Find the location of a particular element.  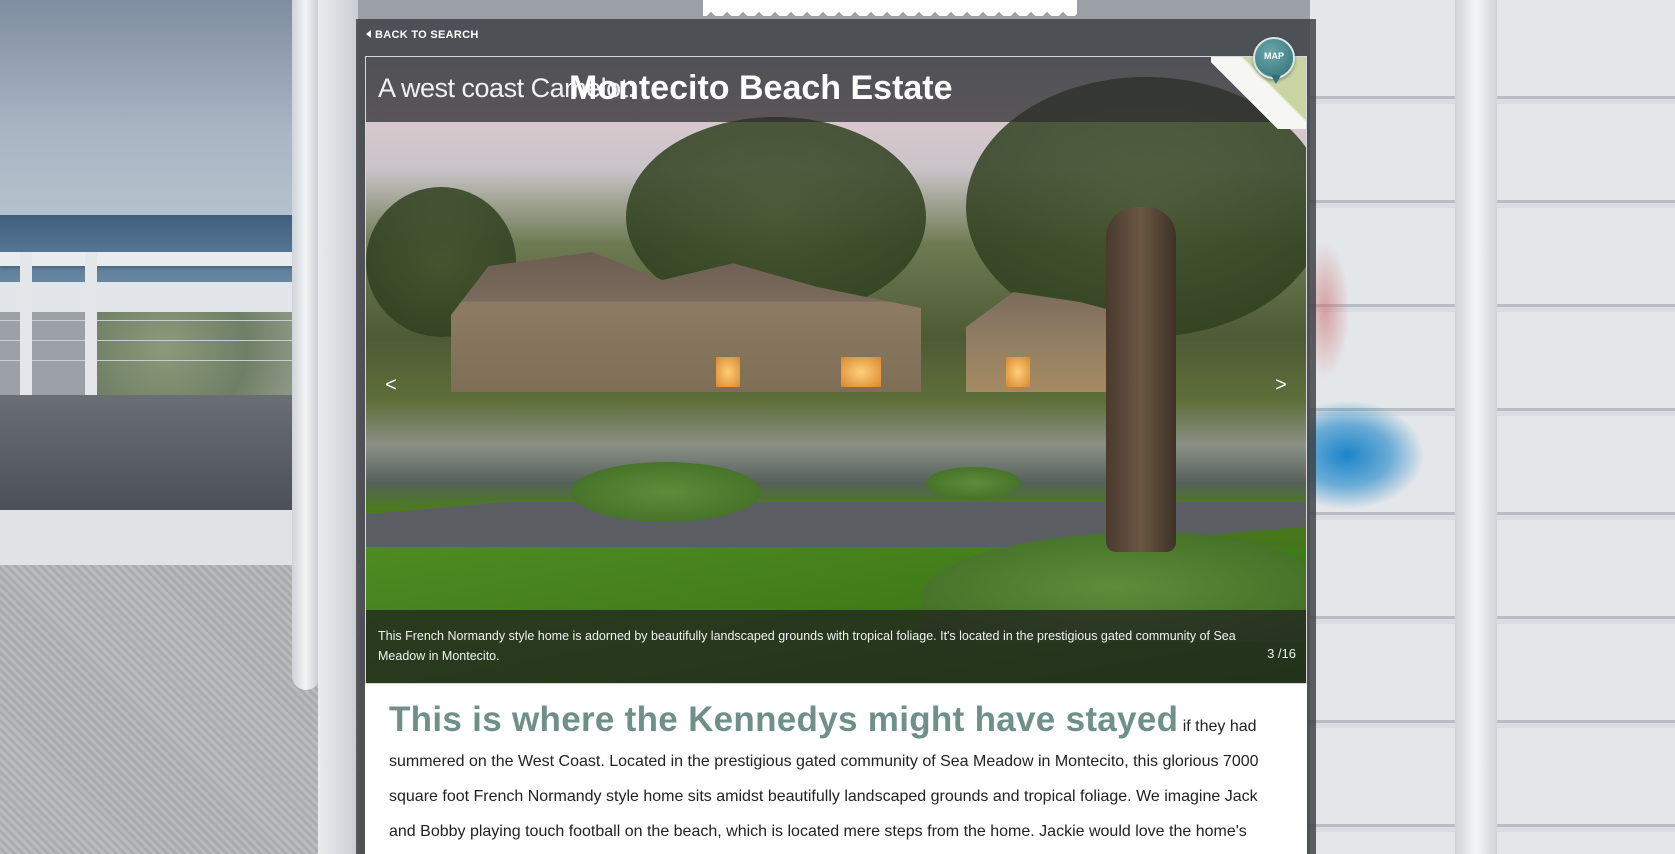

caret-left-icon is located at coordinates (368, 34).